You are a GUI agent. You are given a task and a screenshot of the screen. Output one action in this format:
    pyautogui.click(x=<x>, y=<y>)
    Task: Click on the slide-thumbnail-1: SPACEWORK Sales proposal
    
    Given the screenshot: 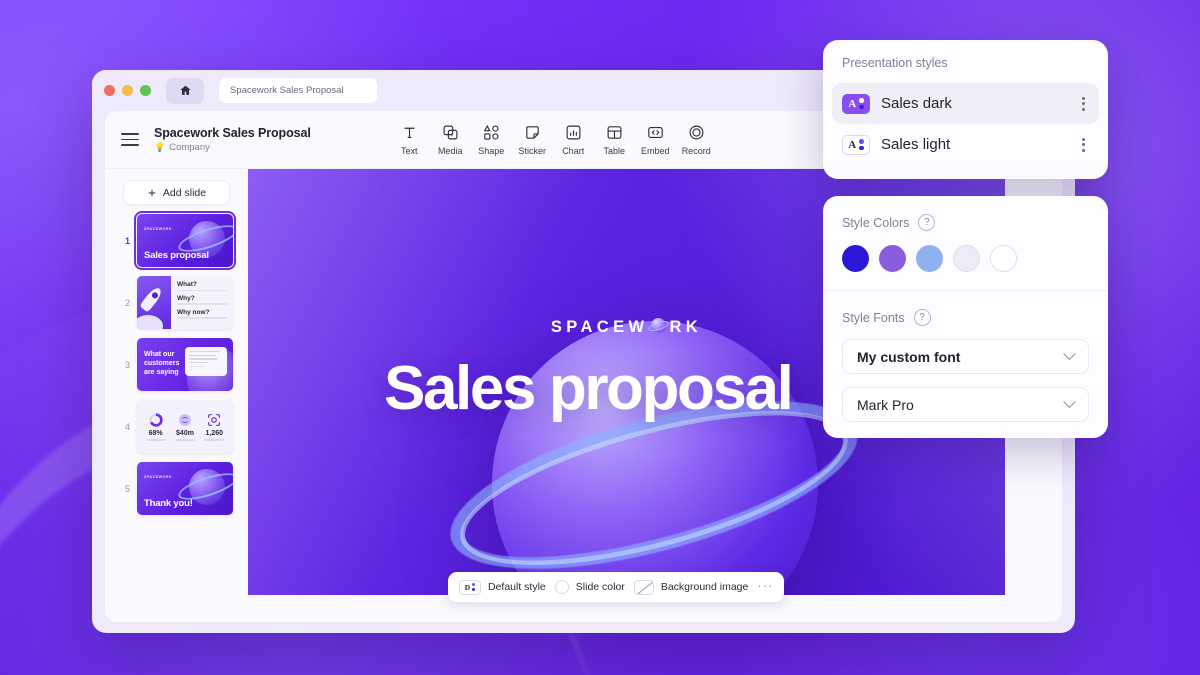 What is the action you would take?
    pyautogui.click(x=185, y=240)
    